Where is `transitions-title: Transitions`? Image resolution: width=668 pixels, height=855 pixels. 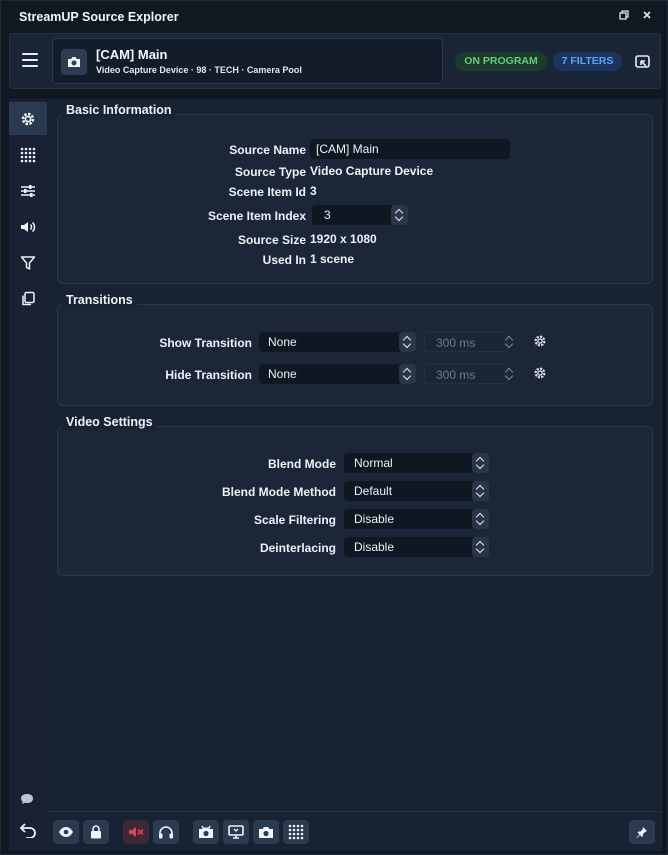
transitions-title: Transitions is located at coordinates (99, 300).